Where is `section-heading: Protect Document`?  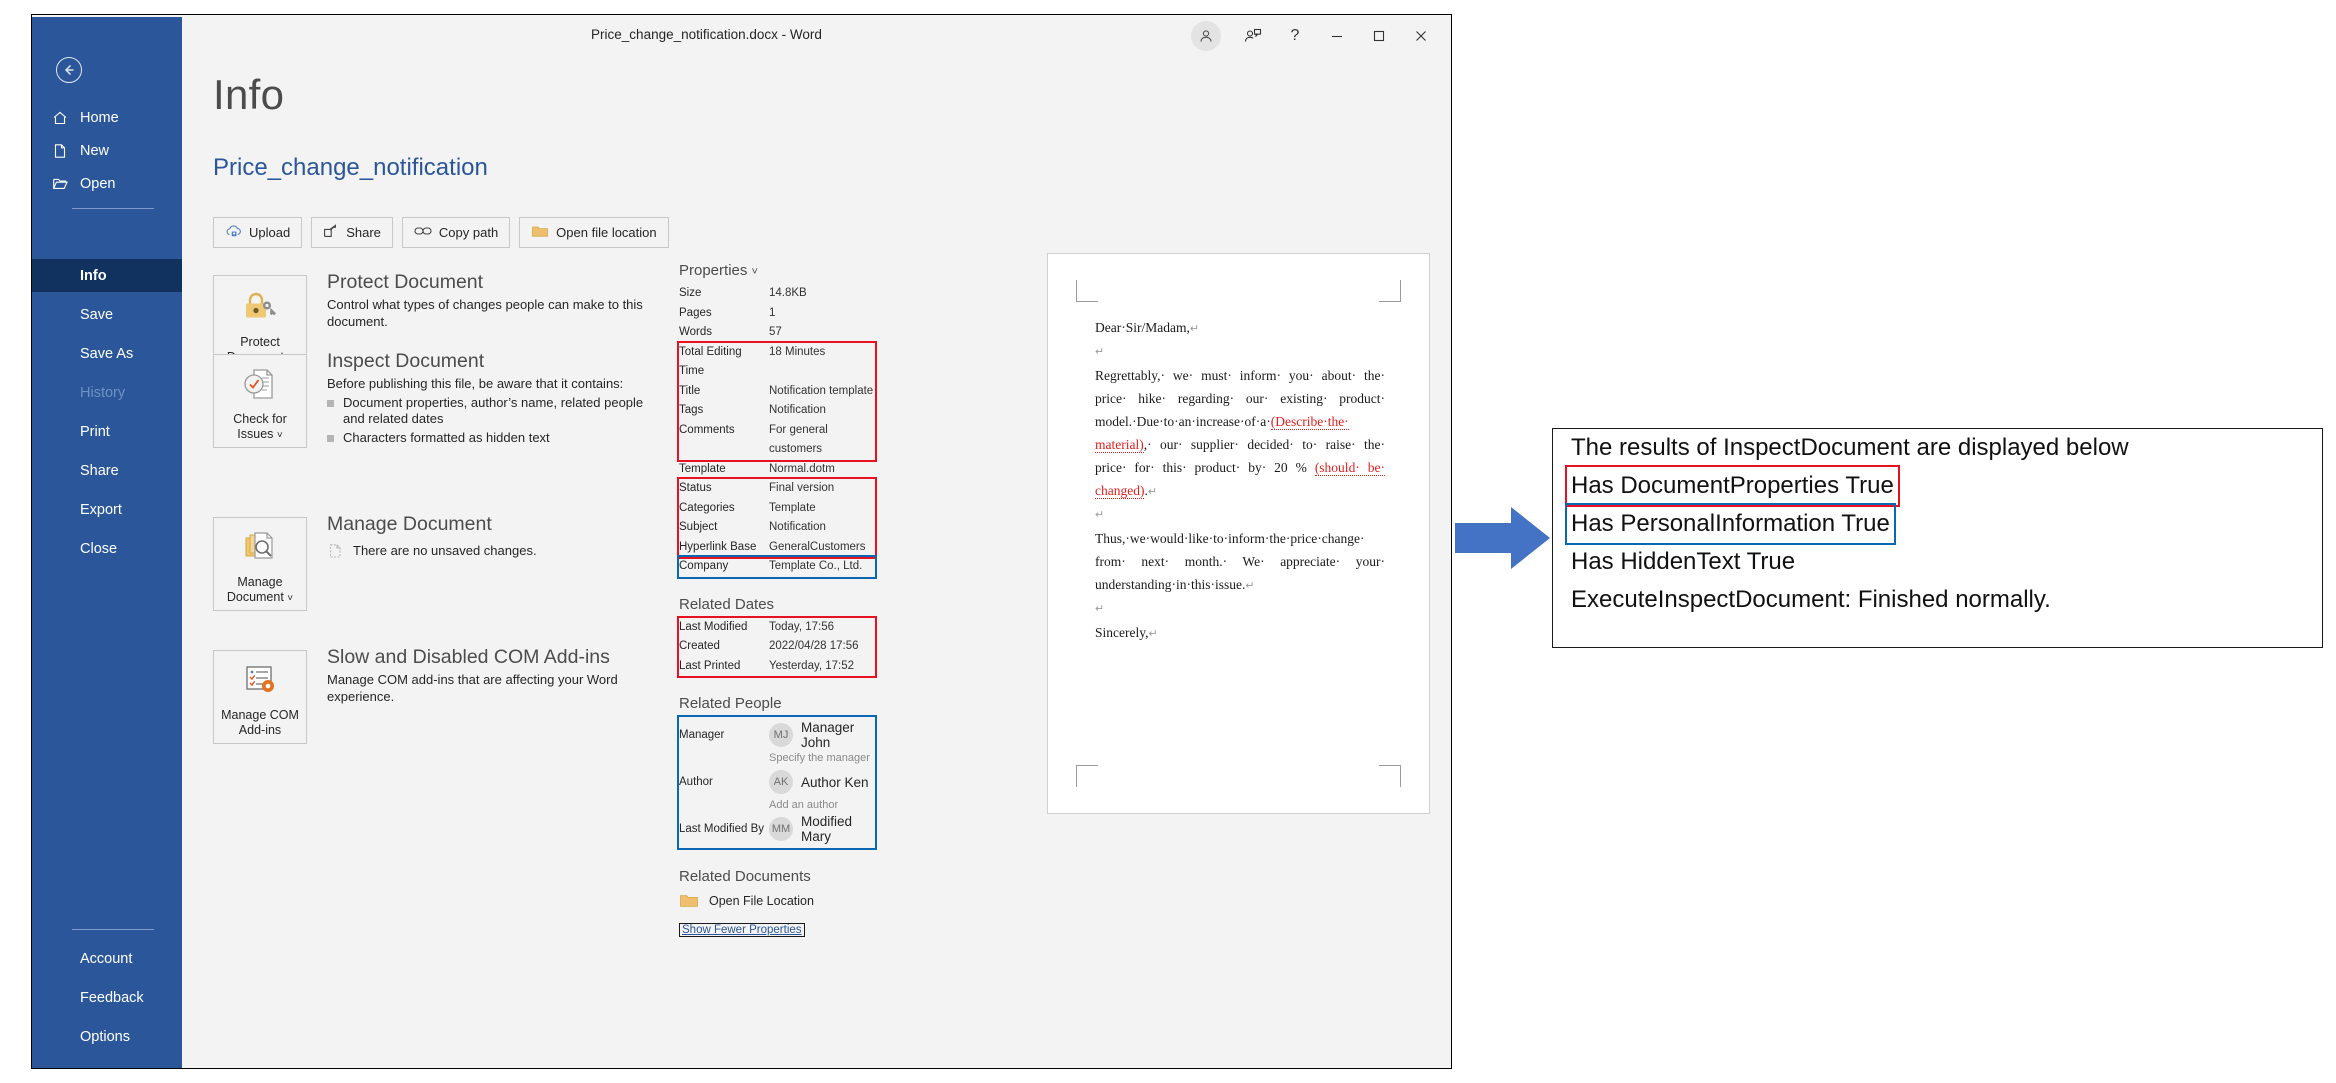 section-heading: Protect Document is located at coordinates (405, 282).